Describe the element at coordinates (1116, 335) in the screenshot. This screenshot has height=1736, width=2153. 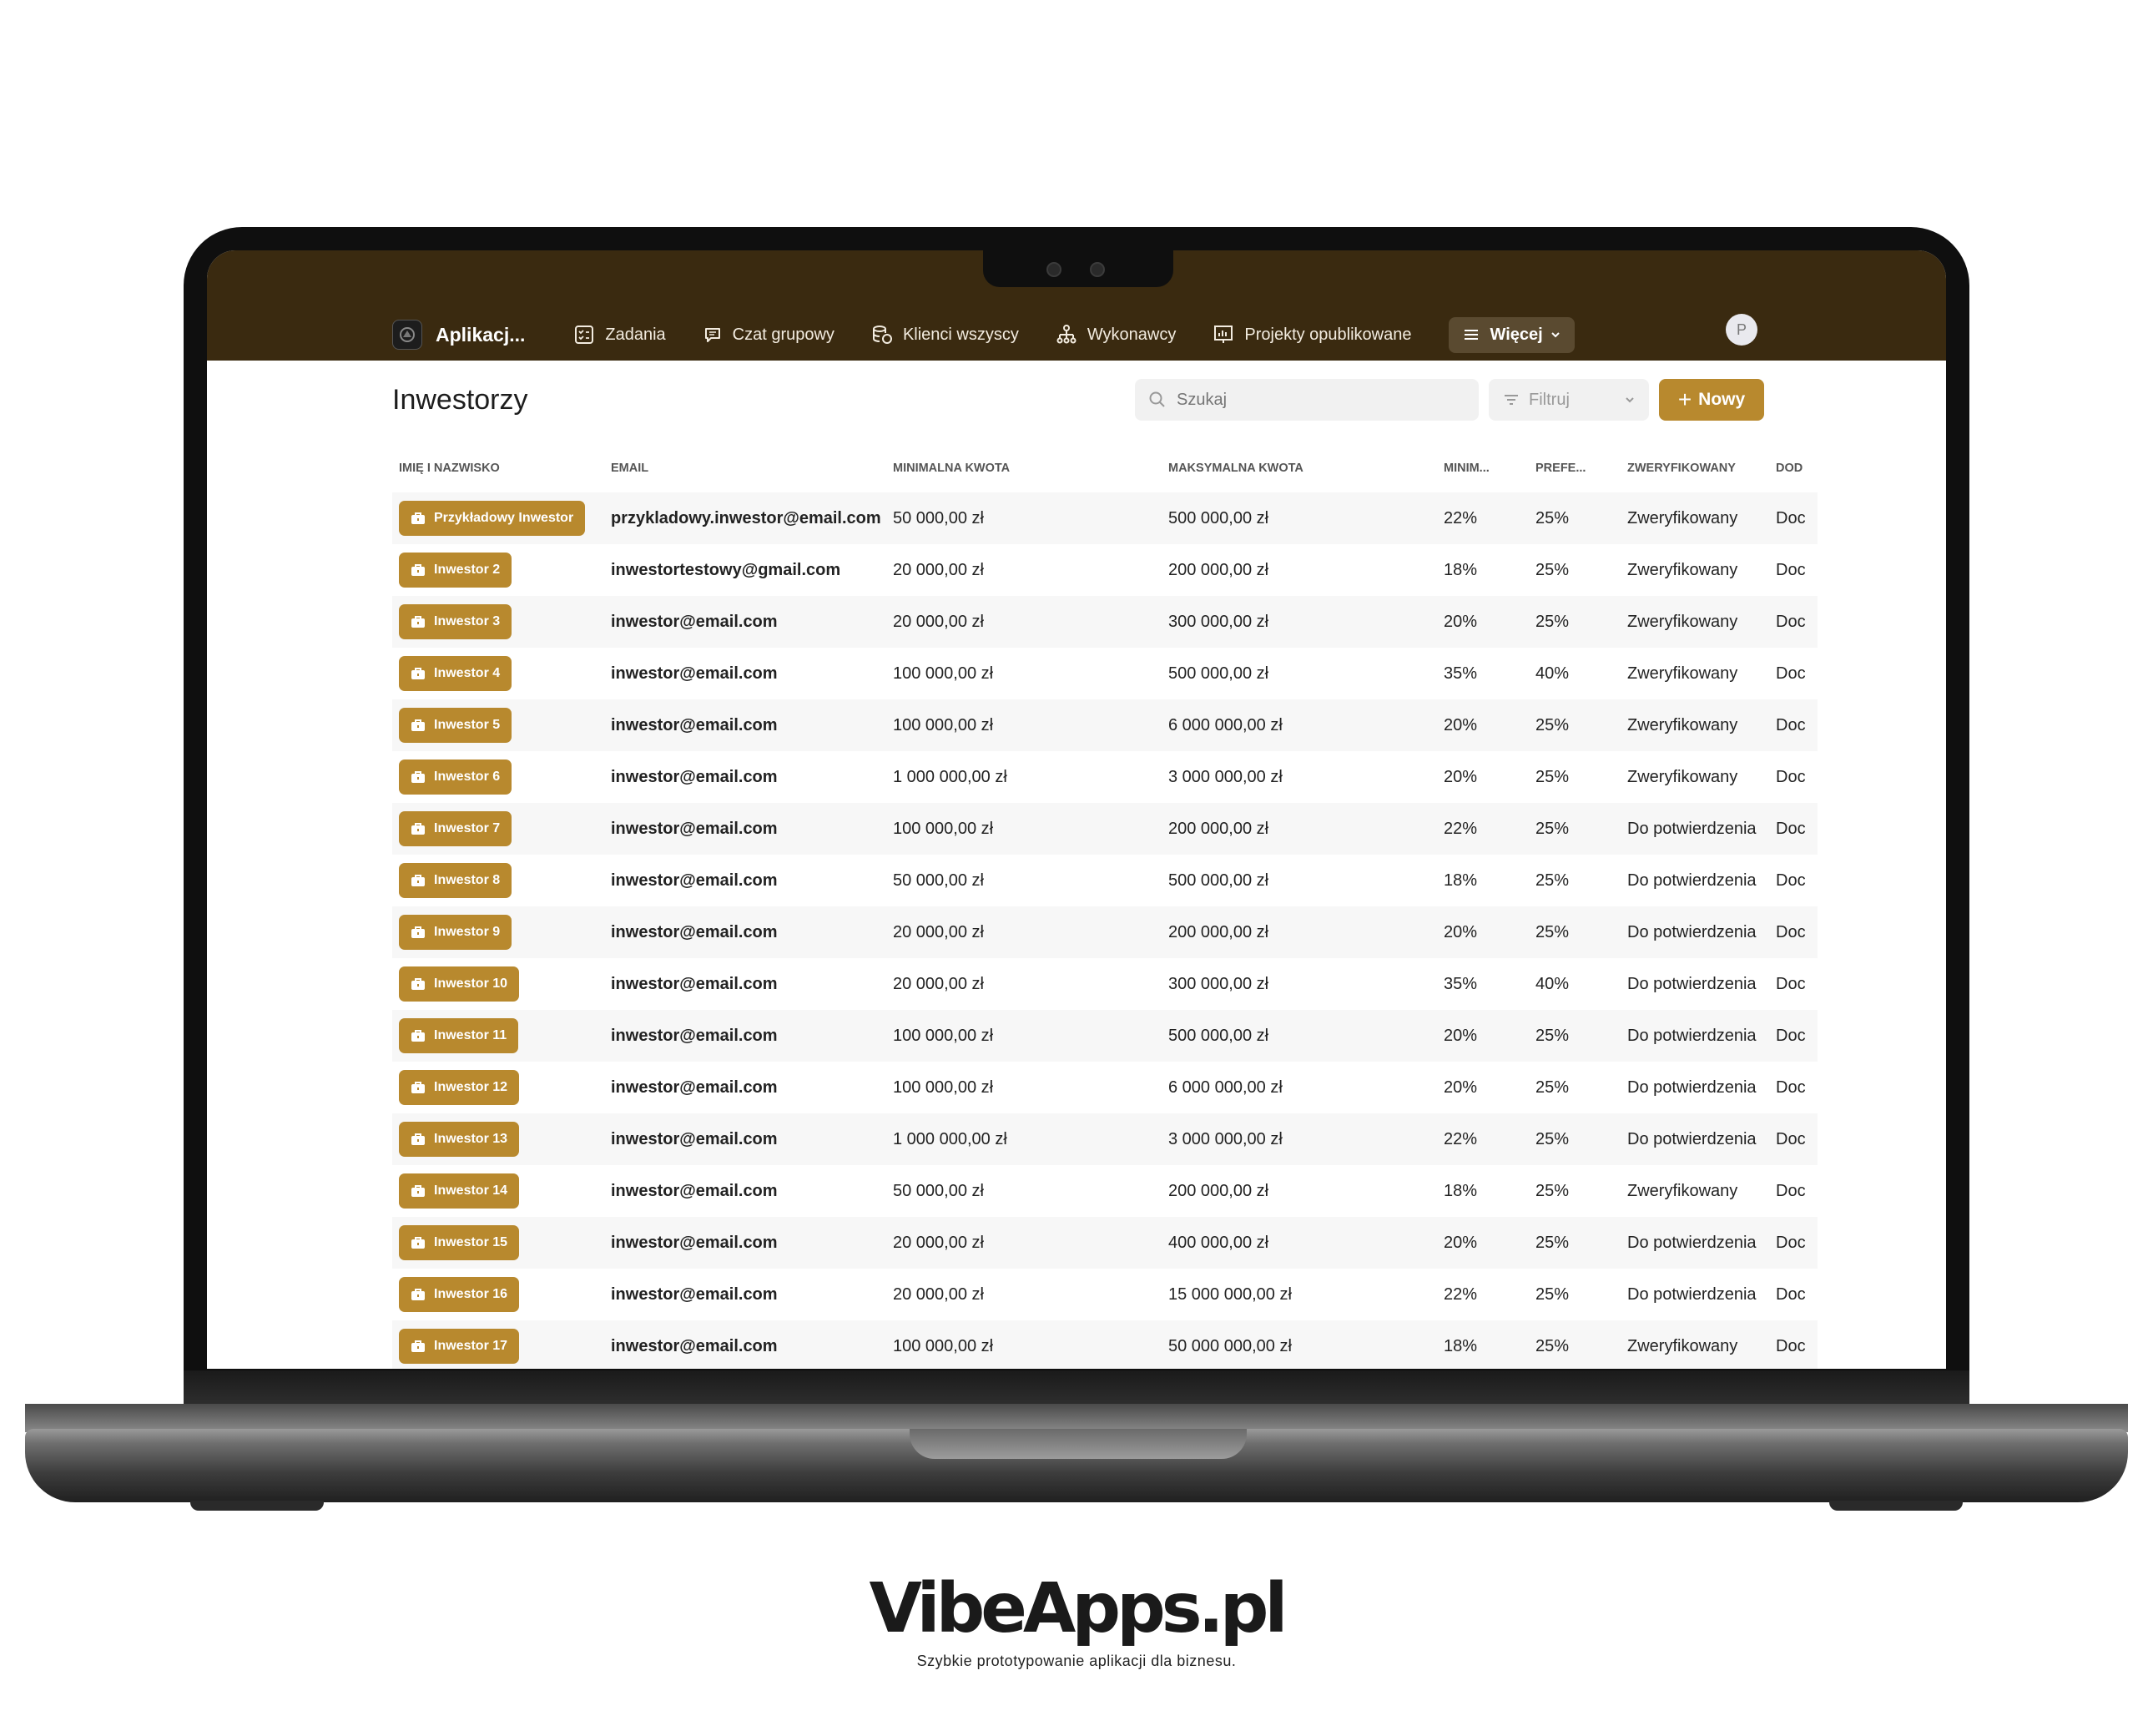
I see `nav-item-contractors: Wykonawcy` at that location.